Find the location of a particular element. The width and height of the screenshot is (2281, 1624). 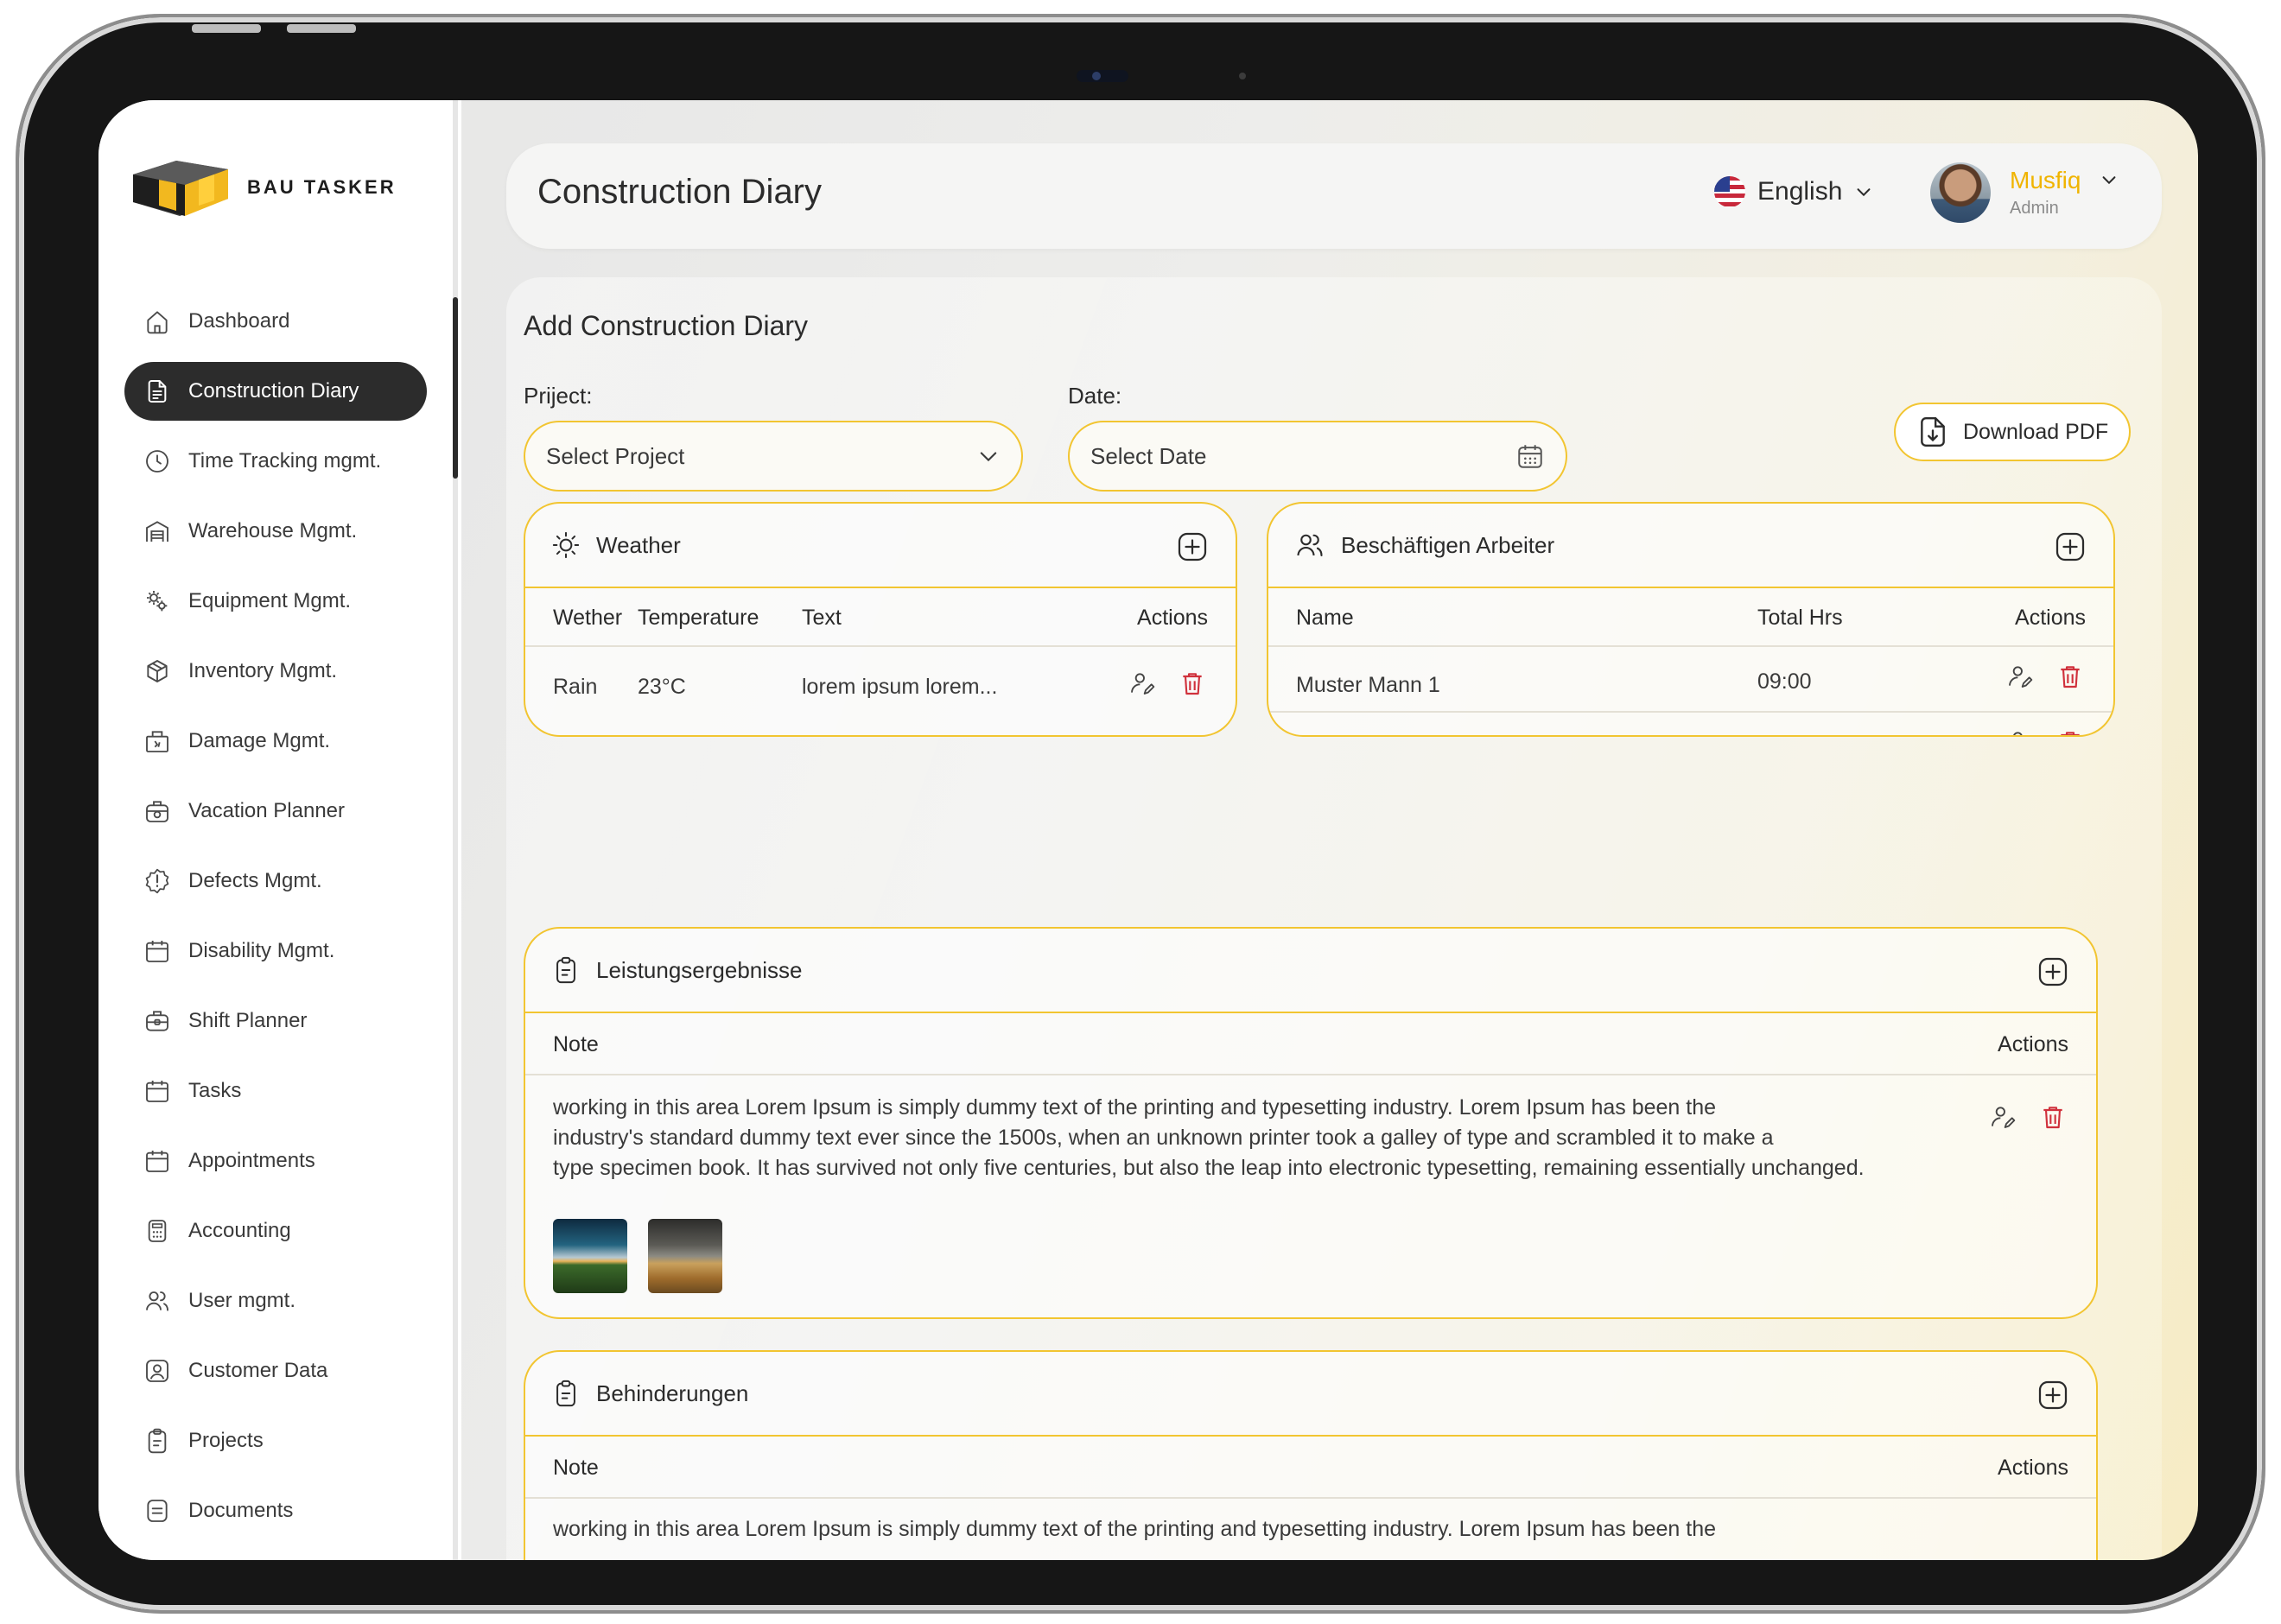

sidebar-item-dashboard: Dashboard is located at coordinates (275, 321).